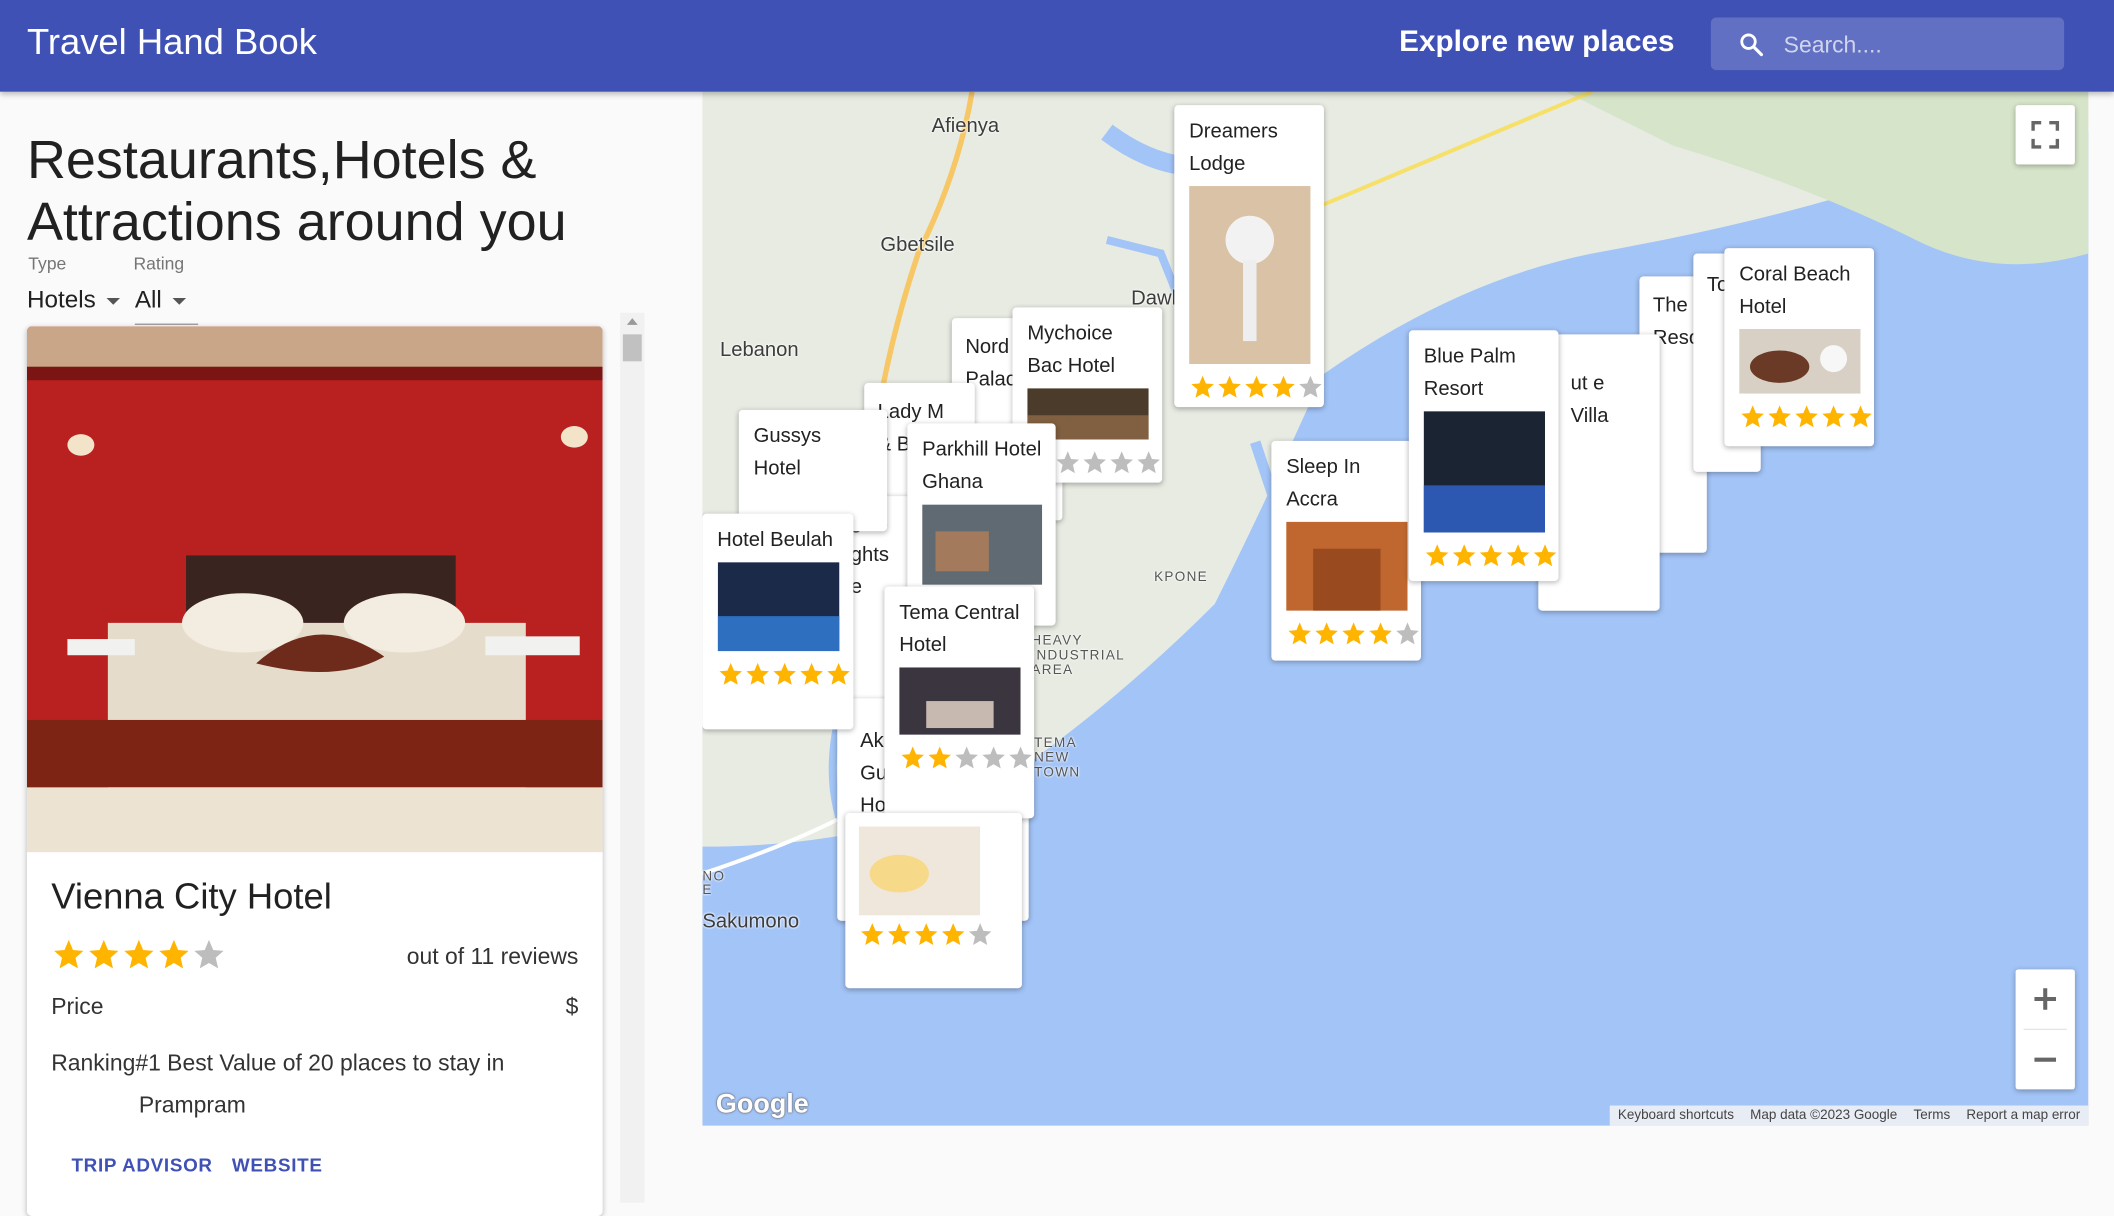 The height and width of the screenshot is (1216, 2114). What do you see at coordinates (787, 452) in the screenshot?
I see `map-pin-name: Gussys Hotel` at bounding box center [787, 452].